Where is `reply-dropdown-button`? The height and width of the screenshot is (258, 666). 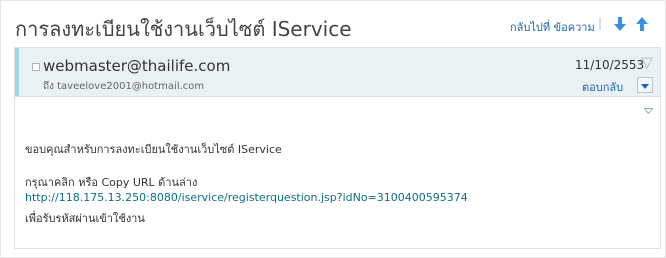 reply-dropdown-button is located at coordinates (645, 85).